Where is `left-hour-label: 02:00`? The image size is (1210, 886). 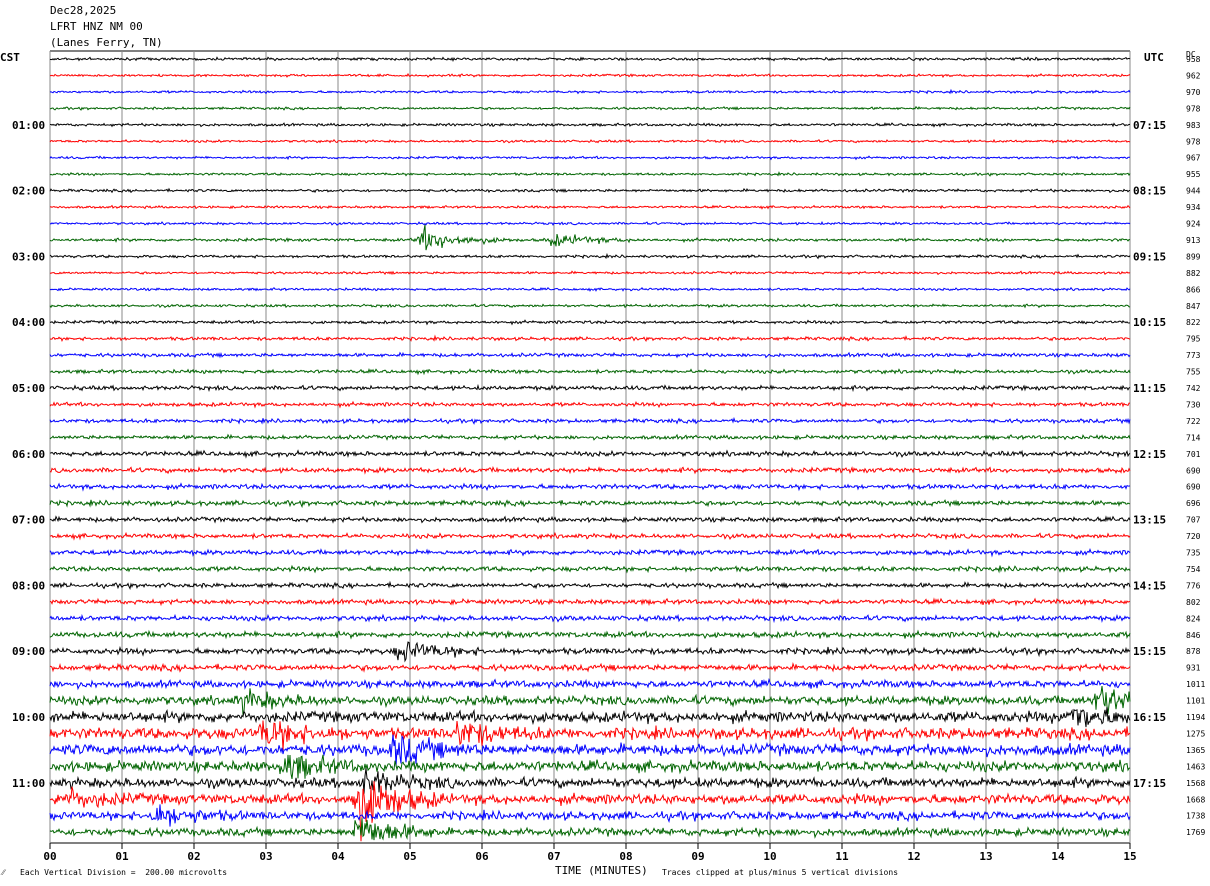
left-hour-label: 02:00 is located at coordinates (28, 191).